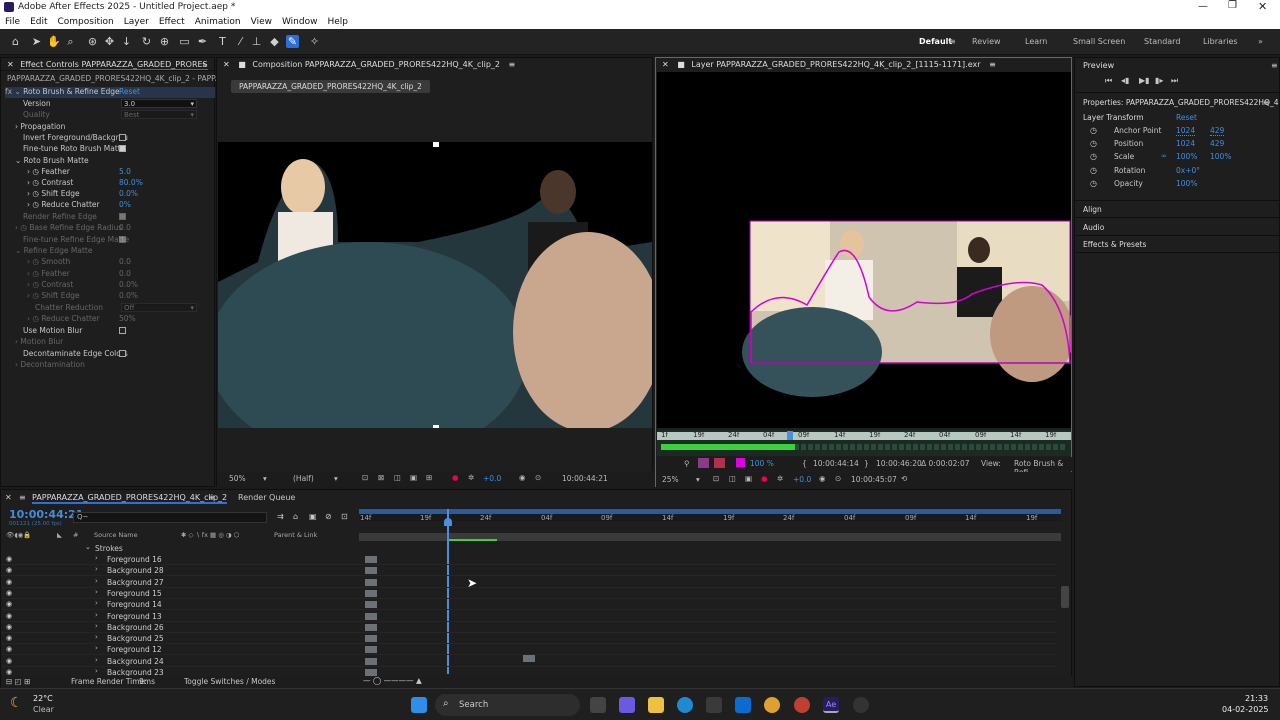 The height and width of the screenshot is (720, 1280). What do you see at coordinates (43, 698) in the screenshot?
I see `weather-temp: 22°C` at bounding box center [43, 698].